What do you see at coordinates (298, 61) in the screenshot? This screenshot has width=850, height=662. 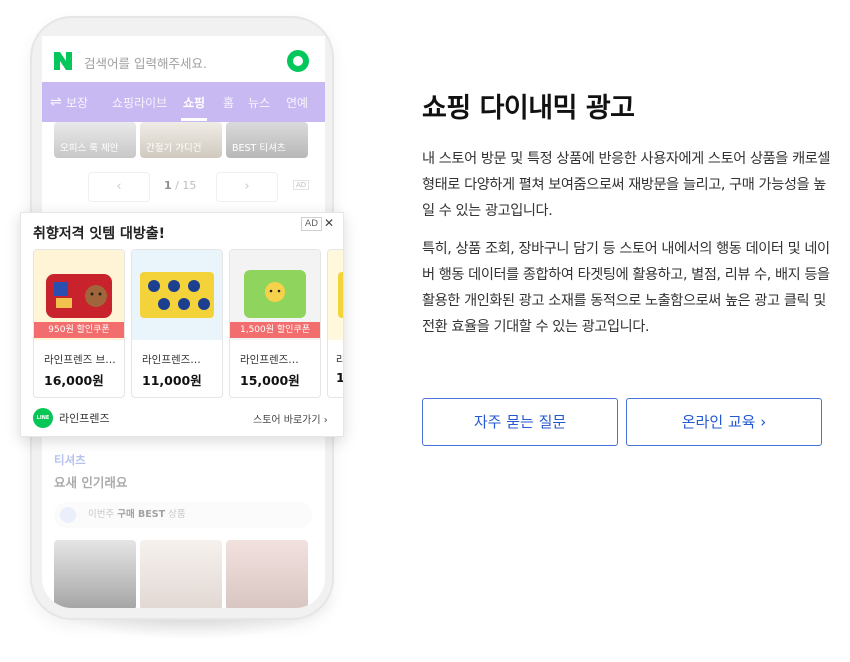 I see `green-dot-icon` at bounding box center [298, 61].